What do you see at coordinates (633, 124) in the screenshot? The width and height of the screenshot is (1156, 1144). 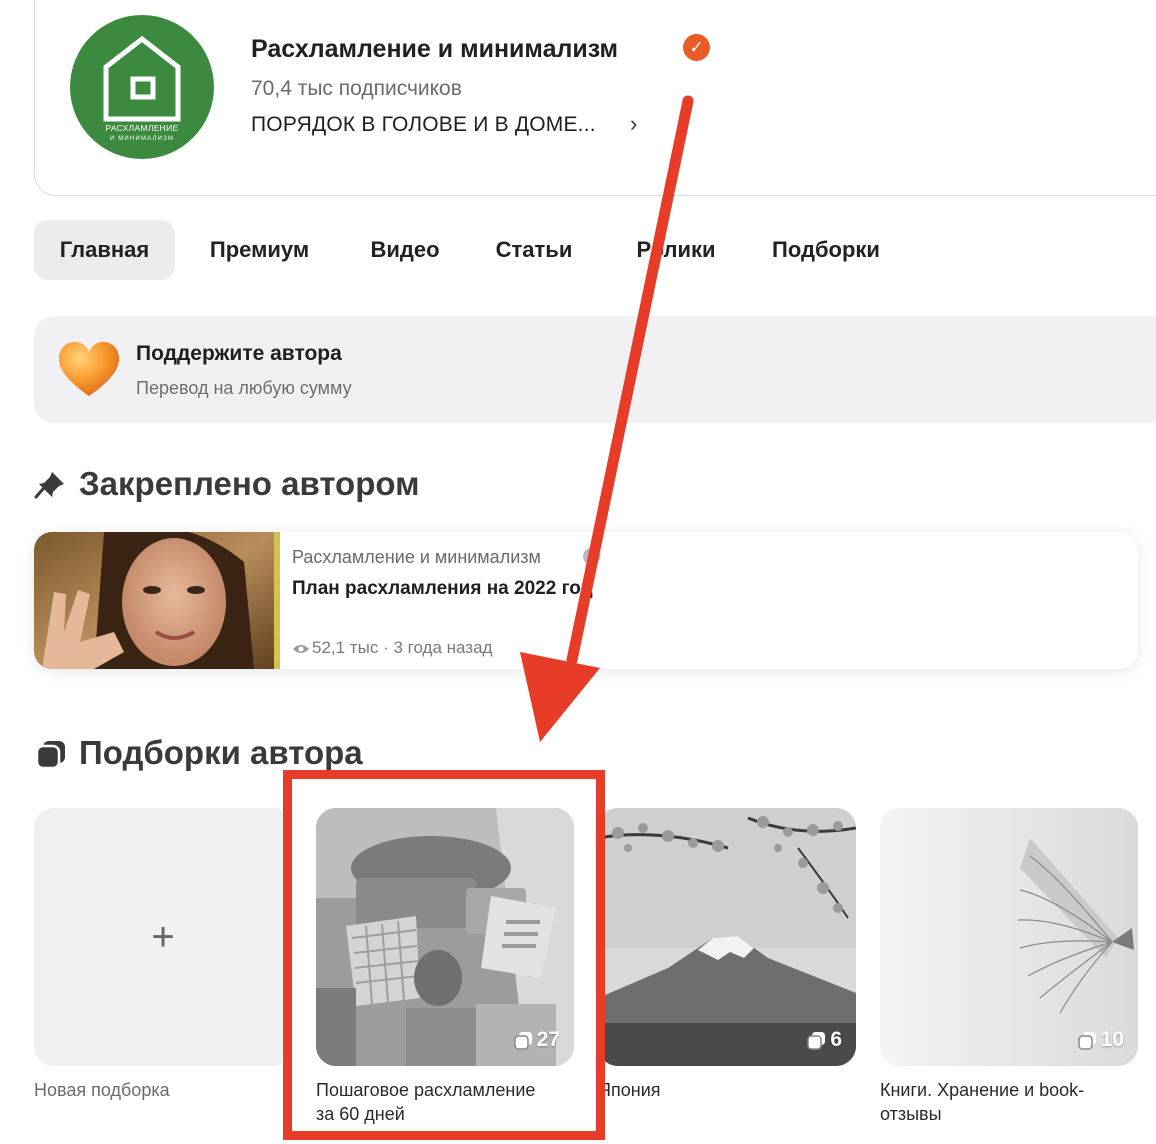 I see `chevron-right-icon: ›` at bounding box center [633, 124].